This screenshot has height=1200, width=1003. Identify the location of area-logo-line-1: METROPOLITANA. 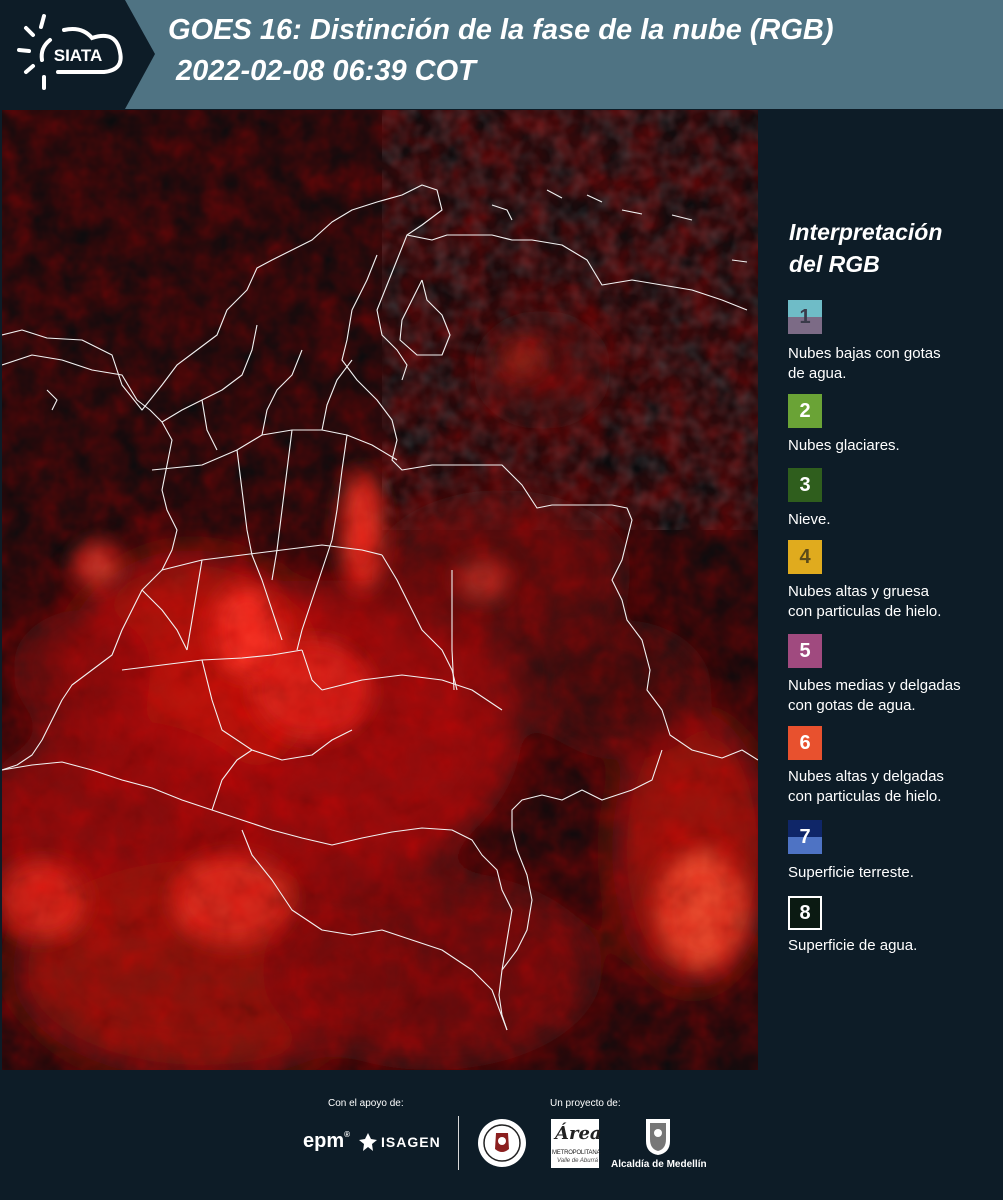
(576, 1153).